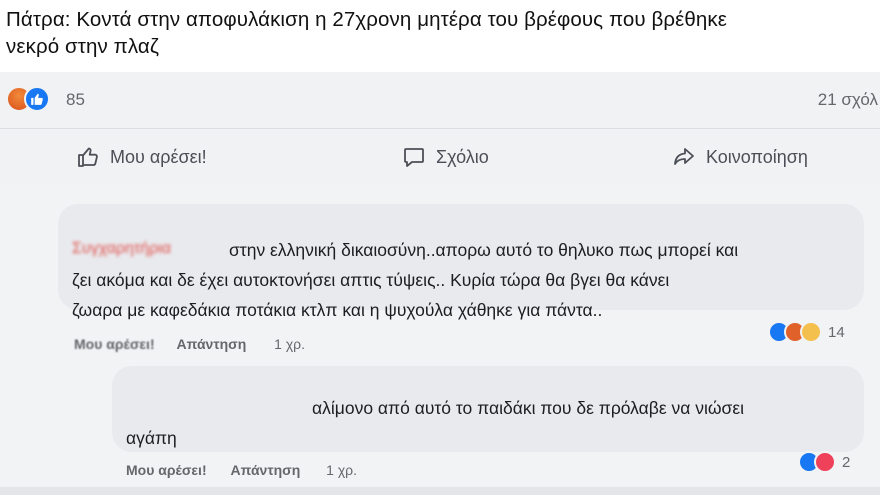  Describe the element at coordinates (414, 157) in the screenshot. I see `speech-bubble-icon` at that location.